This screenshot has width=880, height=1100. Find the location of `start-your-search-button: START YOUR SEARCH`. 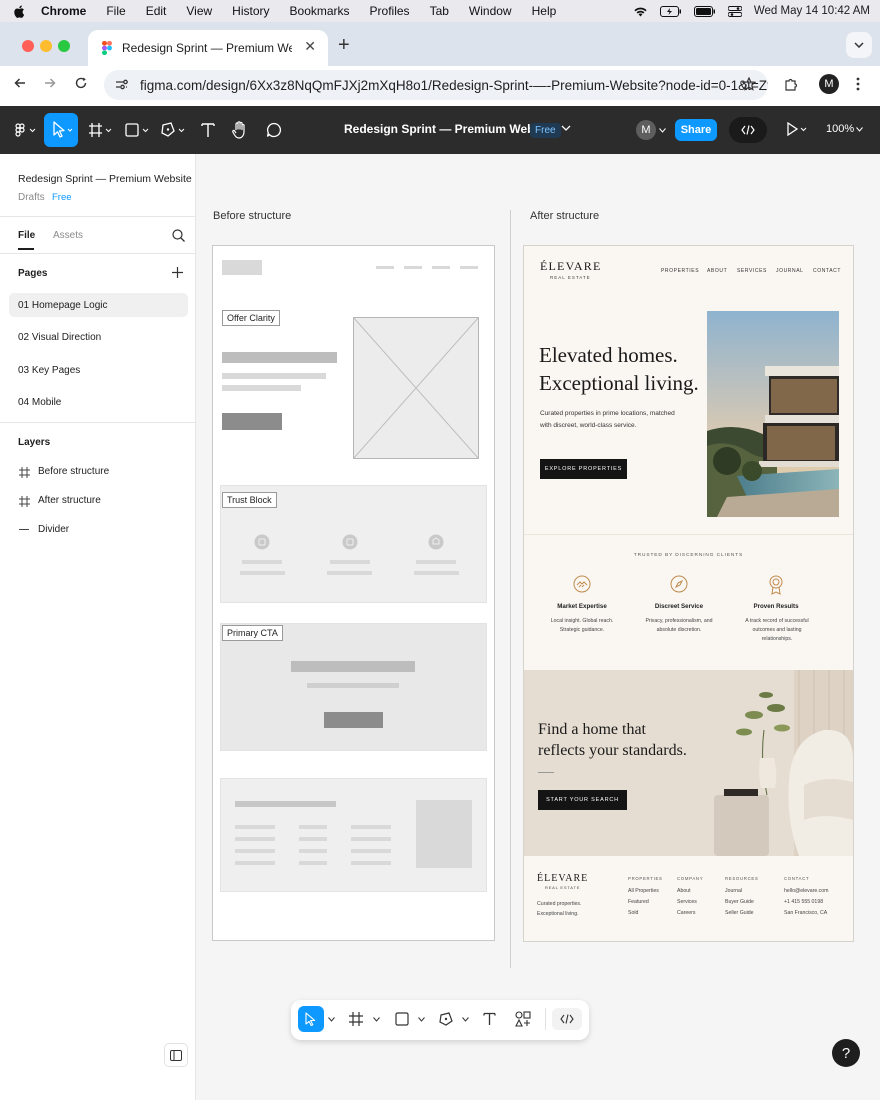

start-your-search-button: START YOUR SEARCH is located at coordinates (582, 800).